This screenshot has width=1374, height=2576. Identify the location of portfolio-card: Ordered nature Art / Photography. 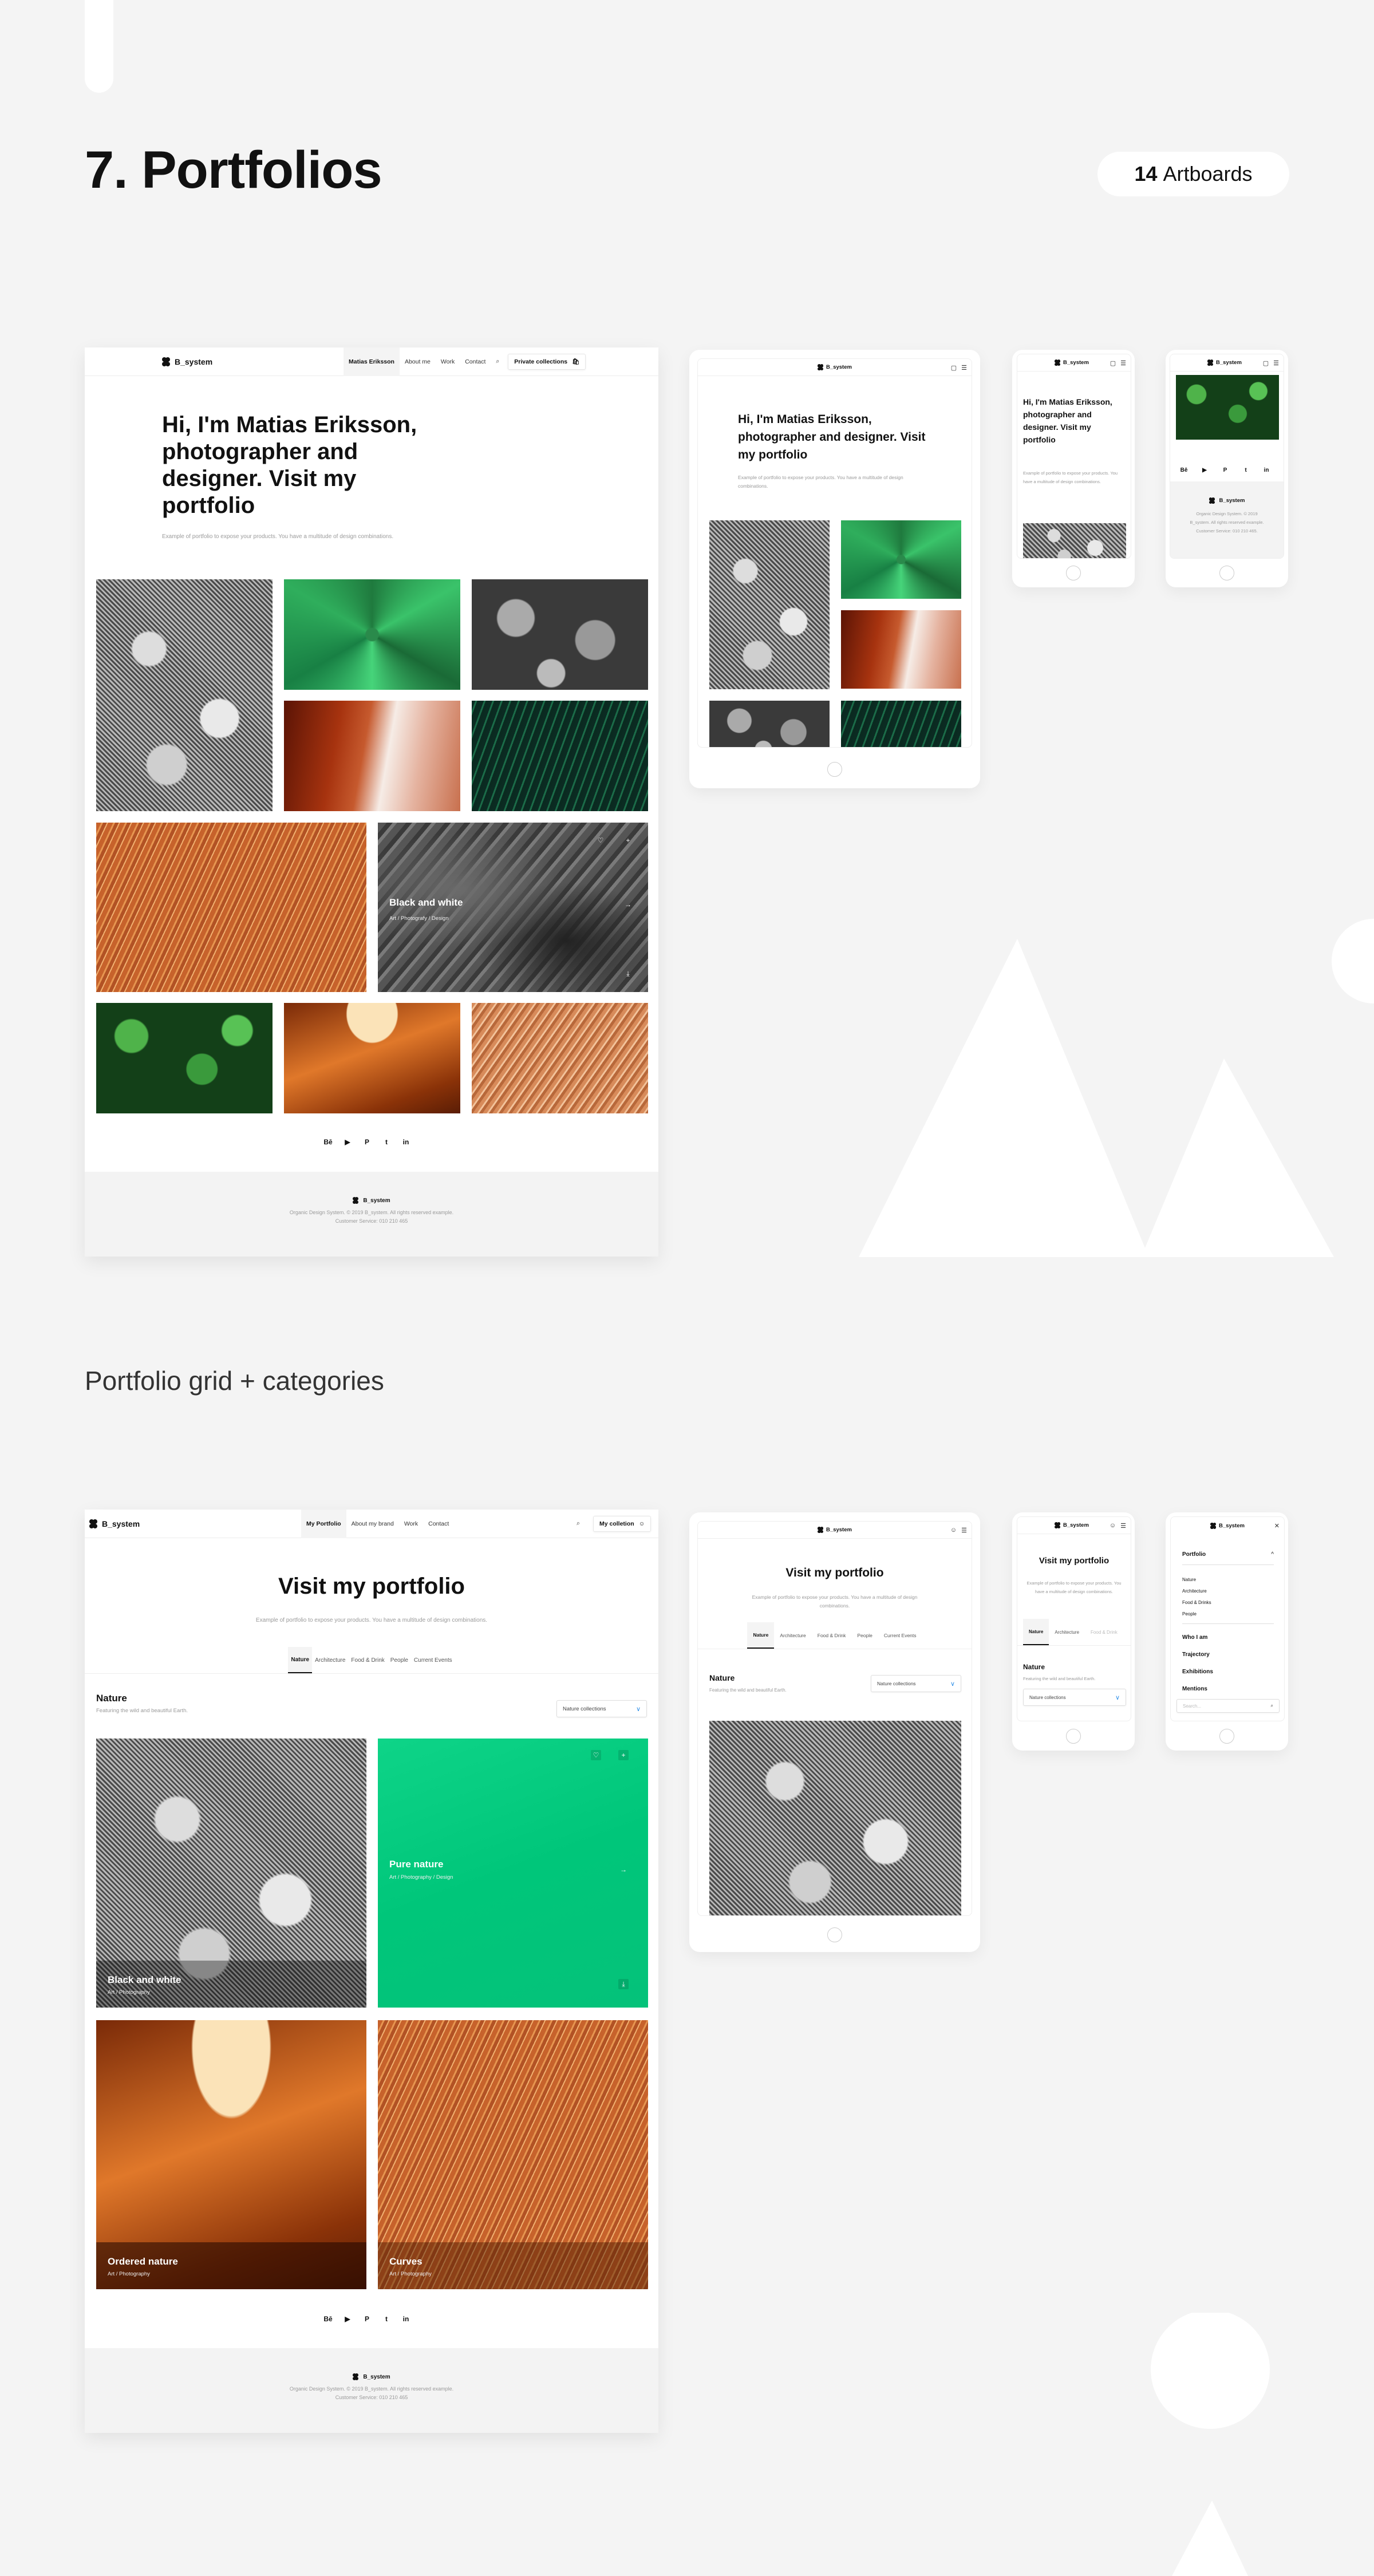
(231, 2154).